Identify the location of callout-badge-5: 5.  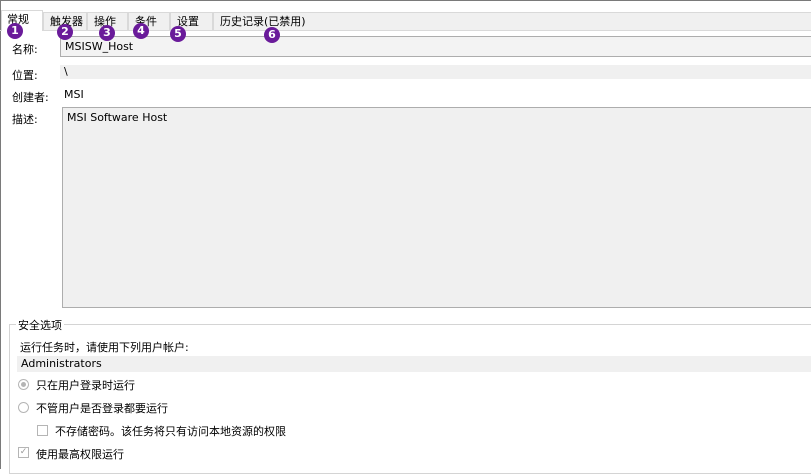
(178, 34).